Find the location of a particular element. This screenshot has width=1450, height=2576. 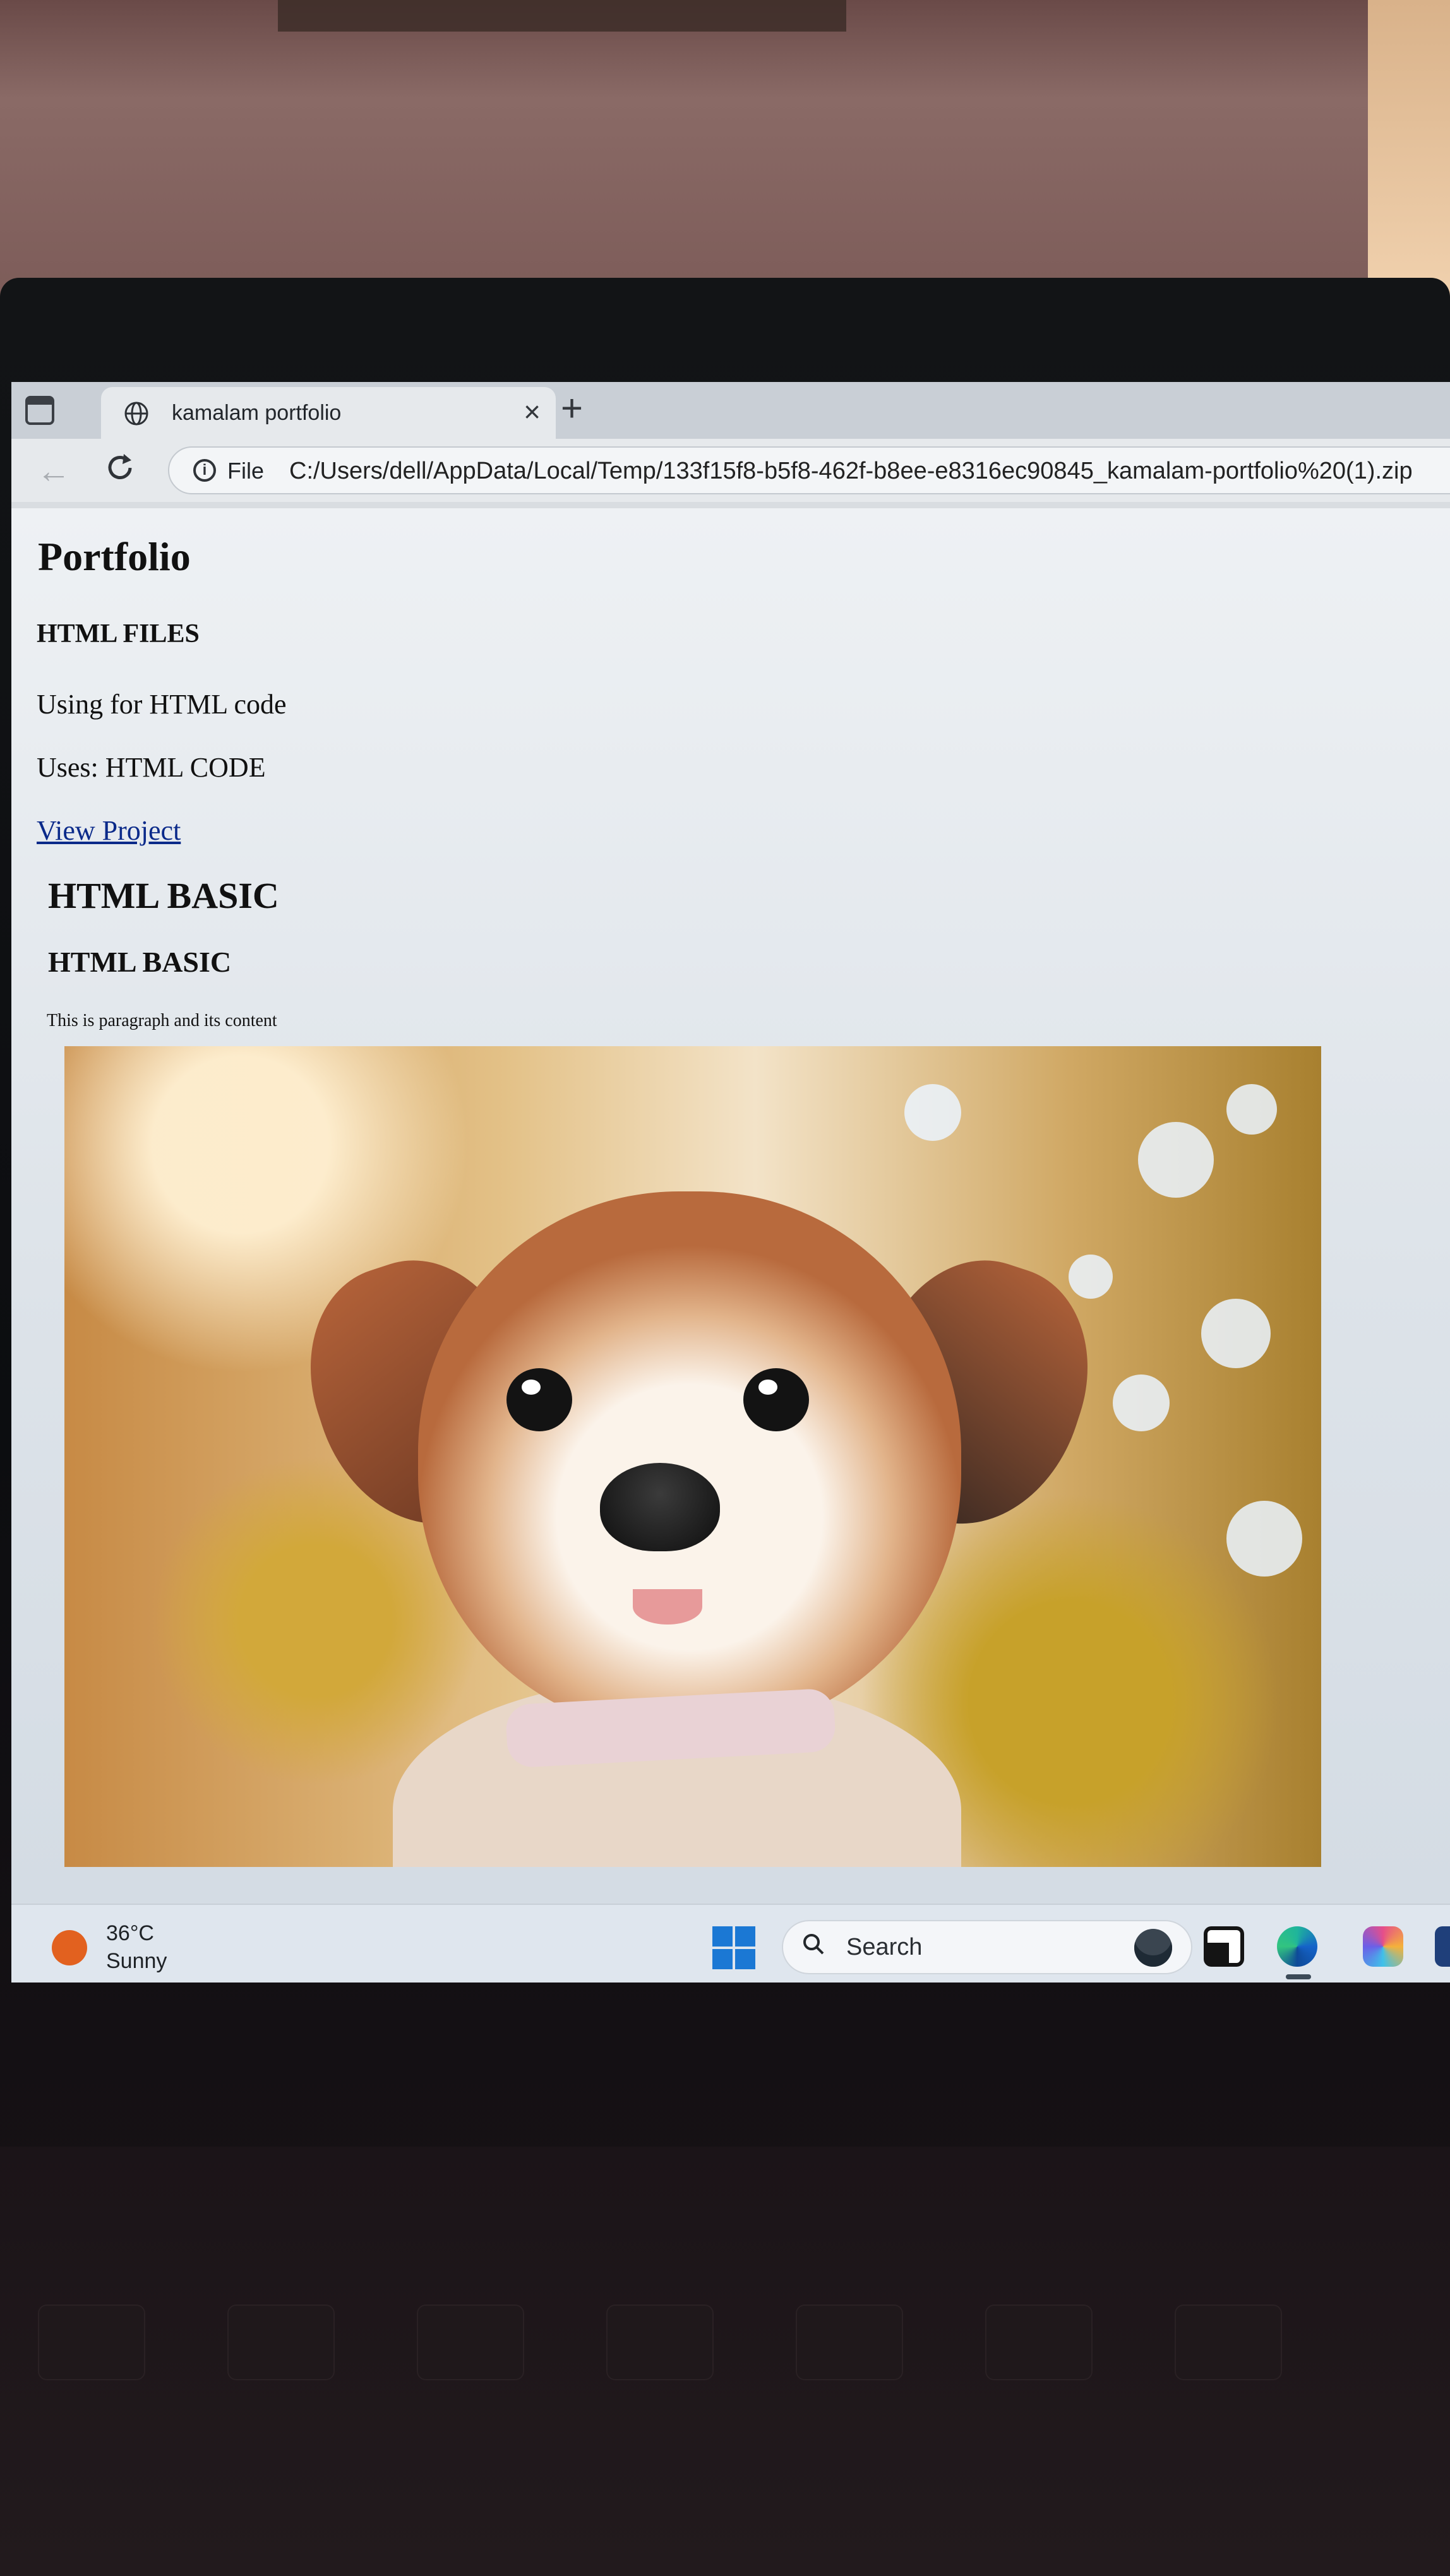

page-title: Portfolio is located at coordinates (114, 556).